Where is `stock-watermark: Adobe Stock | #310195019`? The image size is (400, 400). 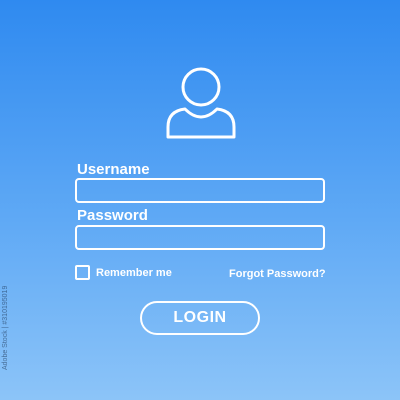 stock-watermark: Adobe Stock | #310195019 is located at coordinates (5, 327).